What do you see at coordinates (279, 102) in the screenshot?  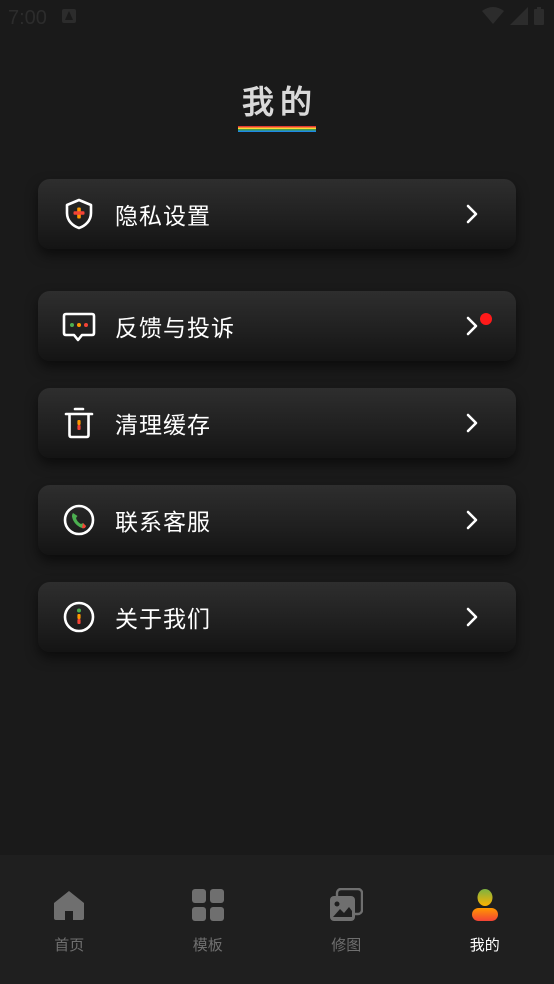 I see `page-title: 我的` at bounding box center [279, 102].